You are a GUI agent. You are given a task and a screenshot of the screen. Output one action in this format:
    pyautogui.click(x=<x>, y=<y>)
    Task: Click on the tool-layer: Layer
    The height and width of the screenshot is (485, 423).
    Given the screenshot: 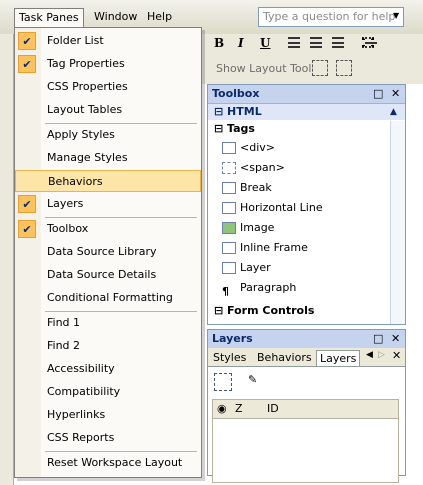 What is the action you would take?
    pyautogui.click(x=306, y=268)
    